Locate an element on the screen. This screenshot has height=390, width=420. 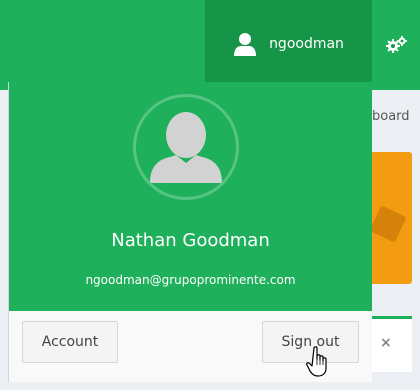
close-icon: × is located at coordinates (386, 343).